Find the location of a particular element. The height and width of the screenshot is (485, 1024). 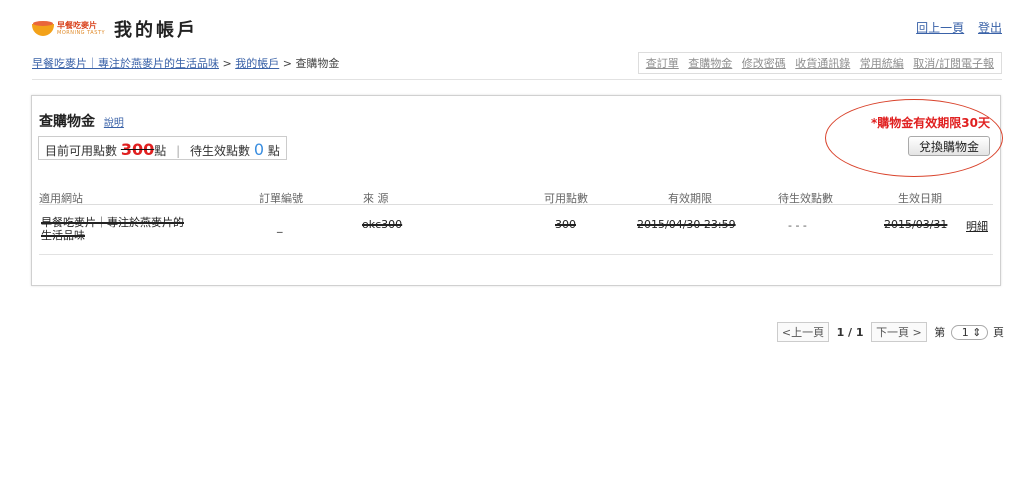

validity-text: 購物金有效期限30天 is located at coordinates (933, 123).